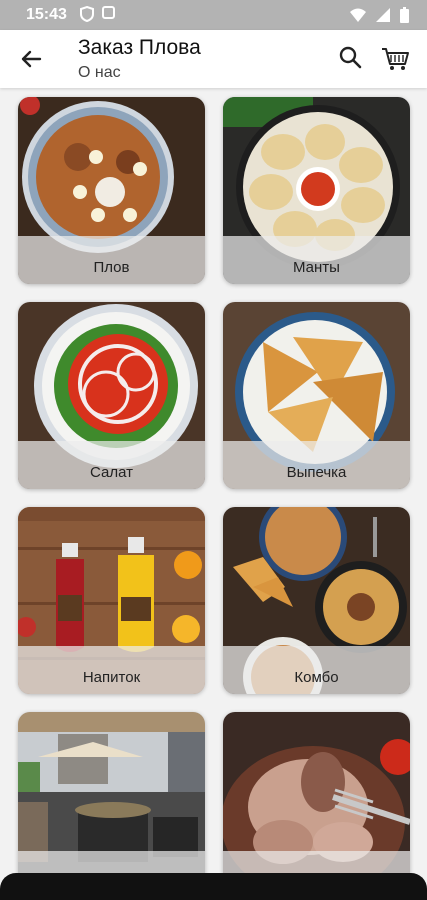  Describe the element at coordinates (351, 58) in the screenshot. I see `search-icon` at that location.